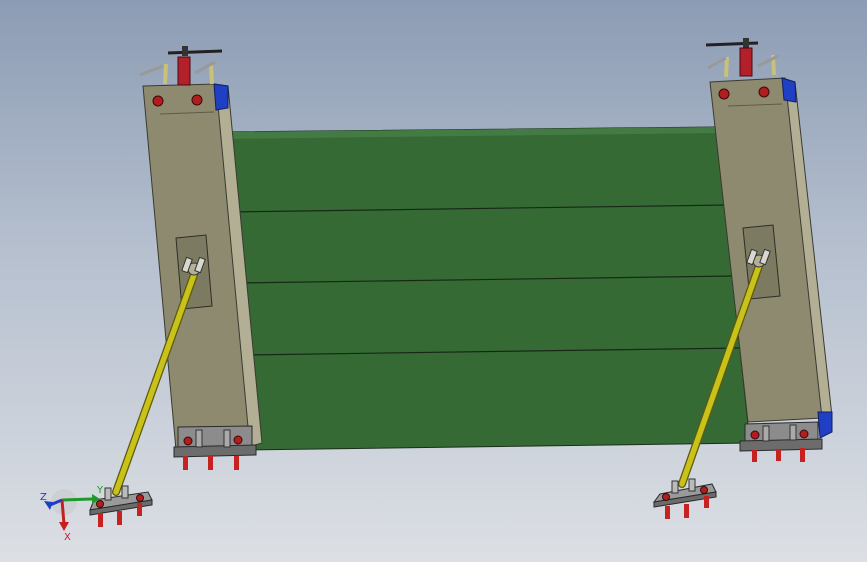  What do you see at coordinates (100, 490) in the screenshot?
I see `y-axis-label: Y` at bounding box center [100, 490].